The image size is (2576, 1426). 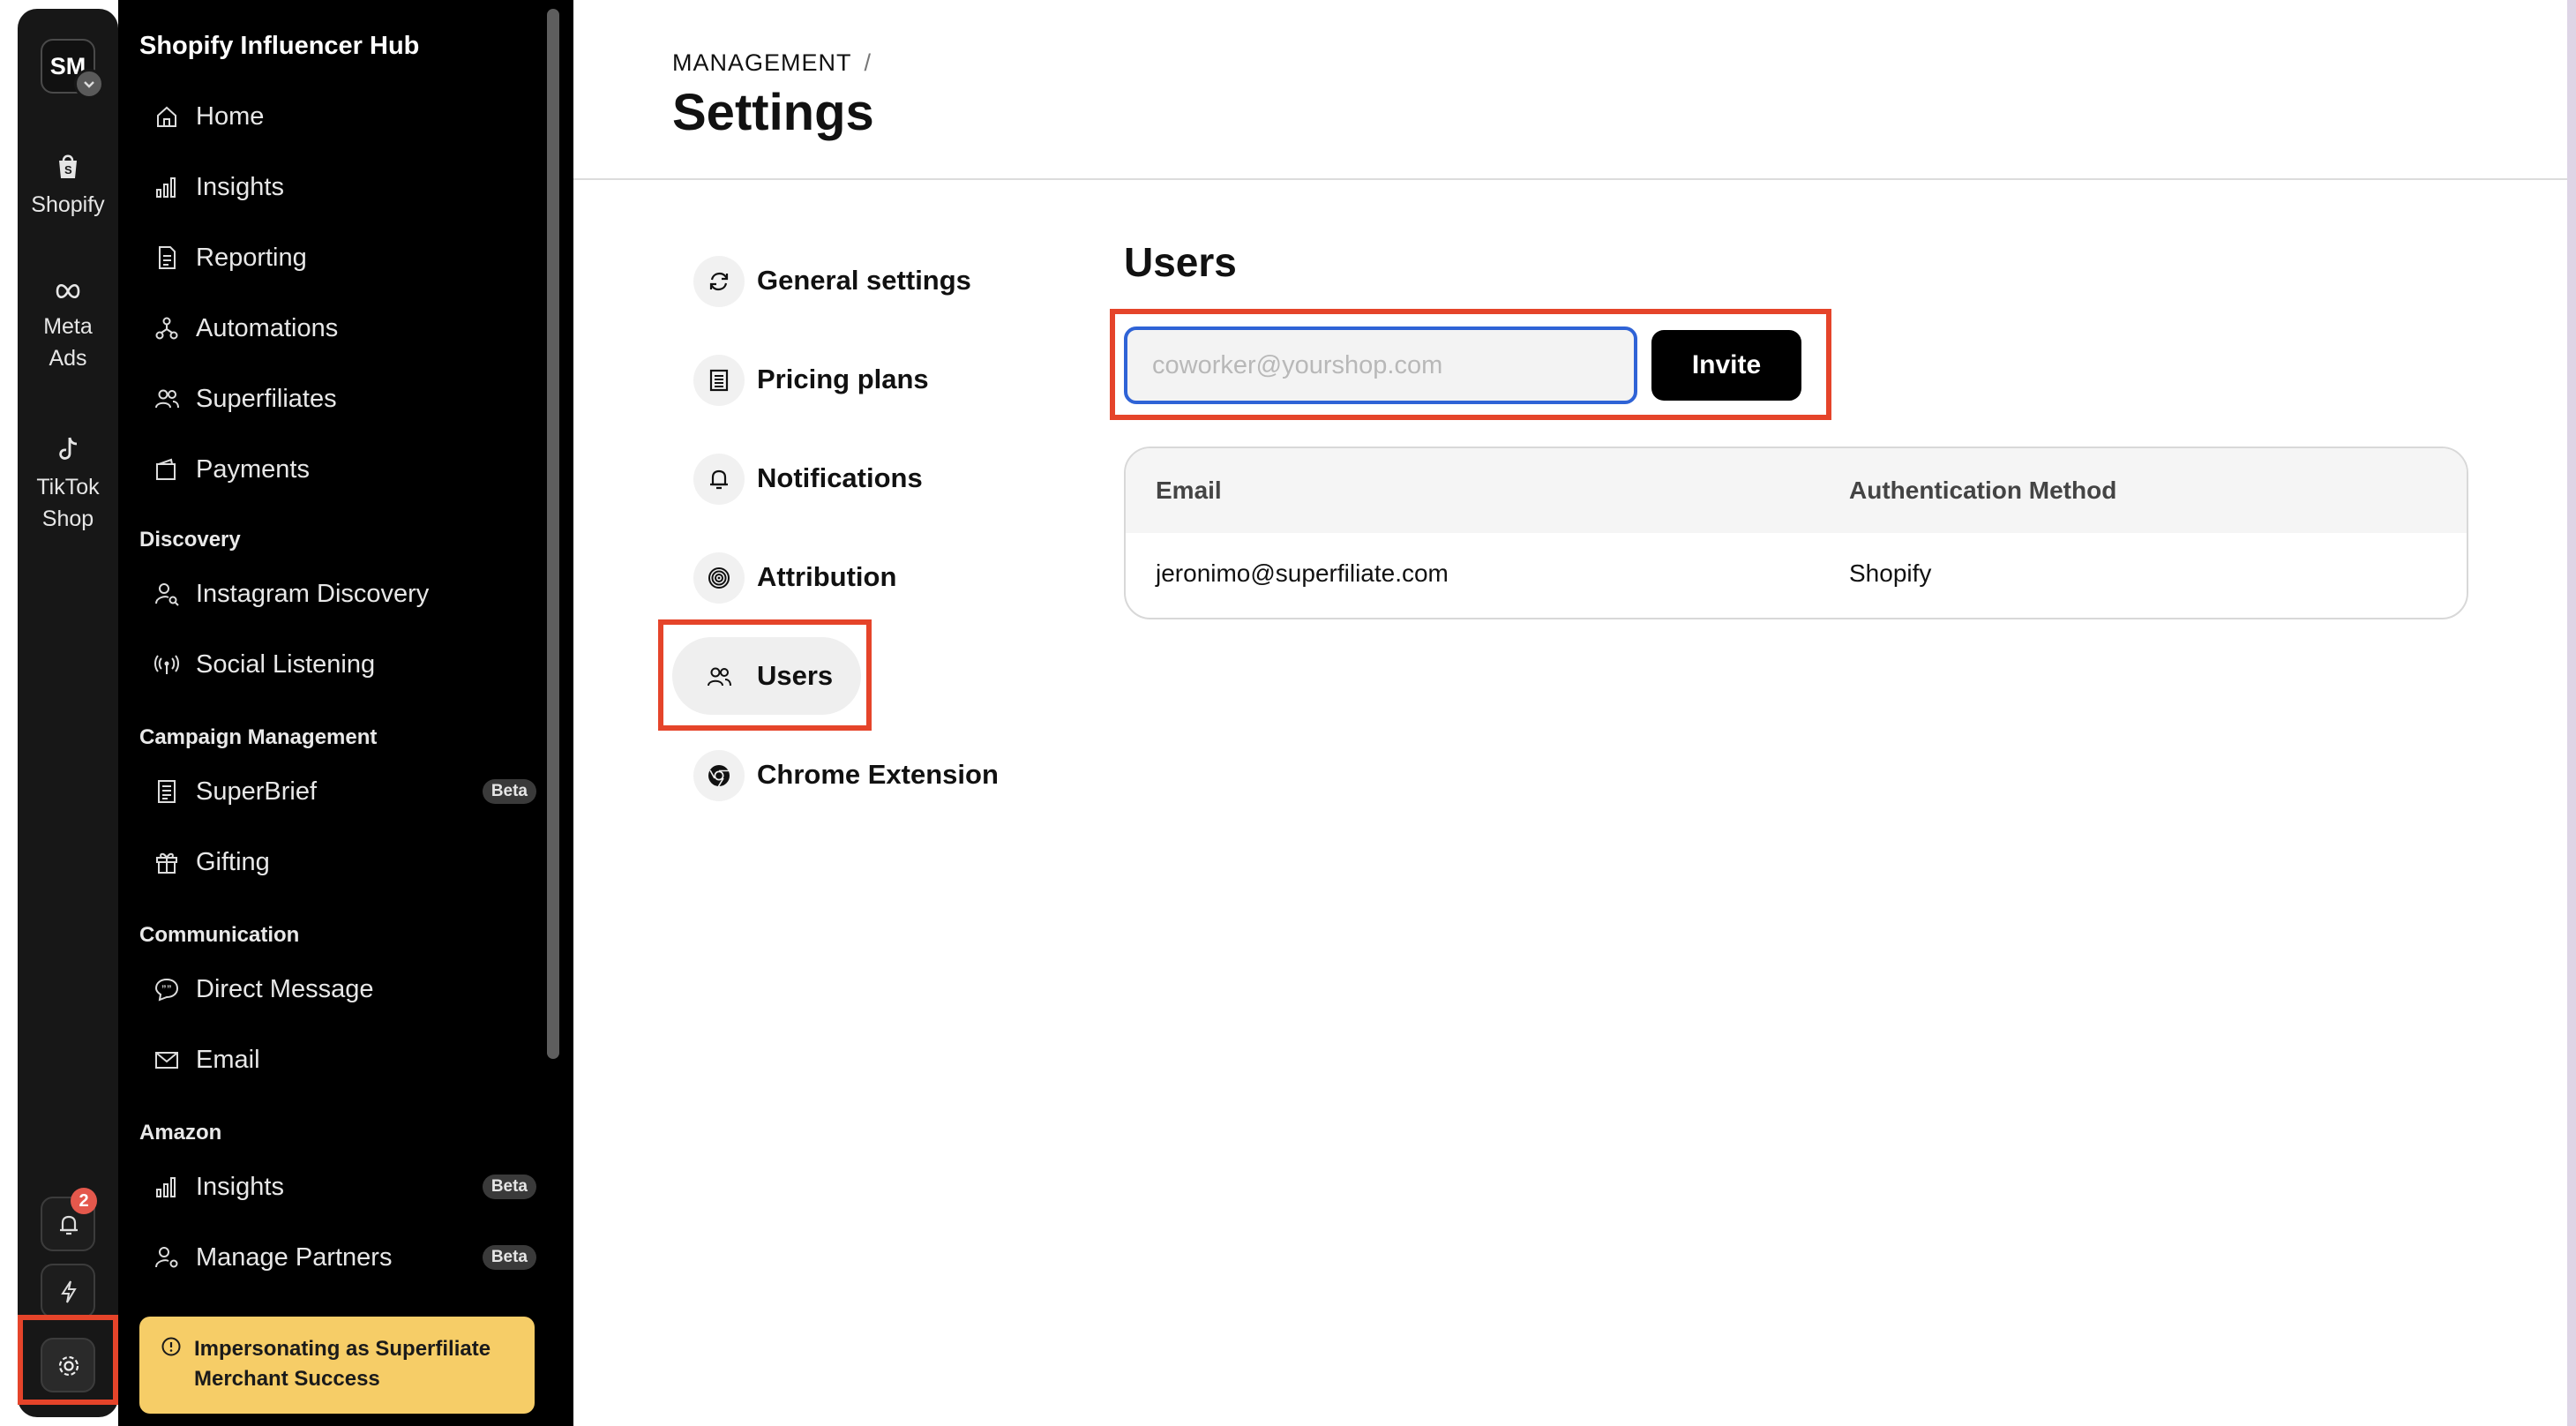 What do you see at coordinates (84, 1201) in the screenshot?
I see `notification-count-badge: 2` at bounding box center [84, 1201].